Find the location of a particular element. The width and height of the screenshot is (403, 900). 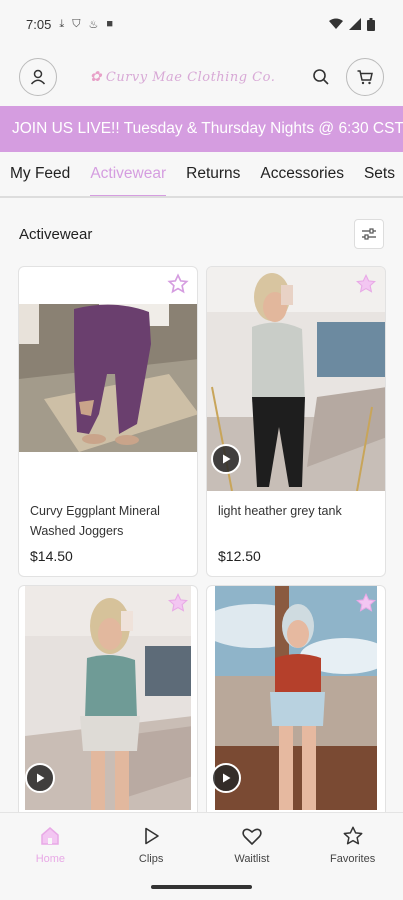

gesture-home-bar is located at coordinates (201, 887).